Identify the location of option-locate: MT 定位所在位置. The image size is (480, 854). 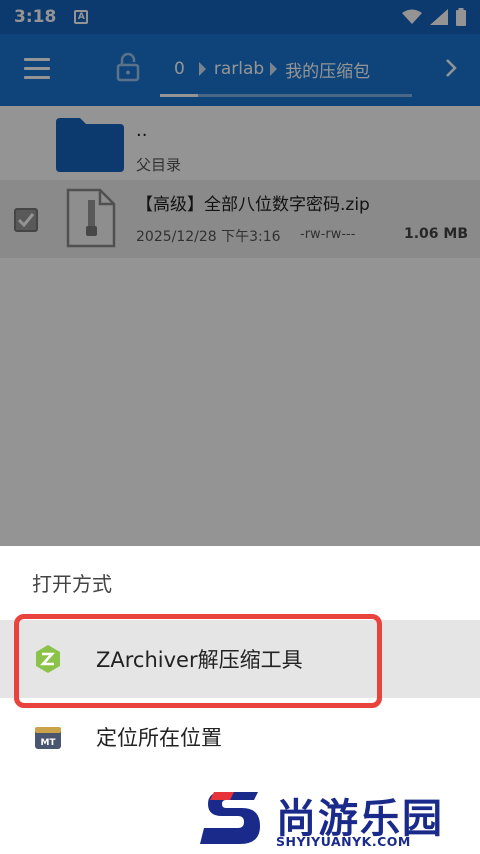
(240, 737).